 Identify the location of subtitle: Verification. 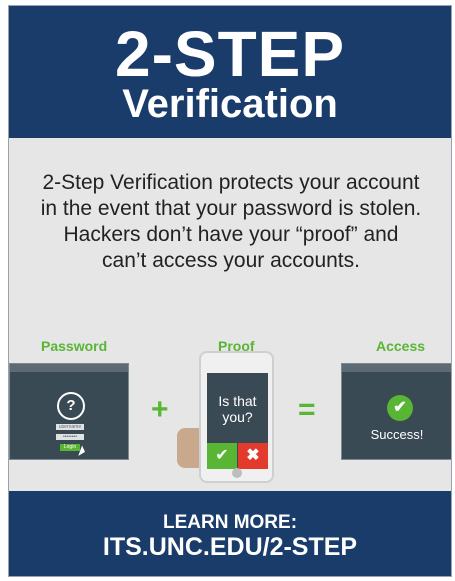
(230, 104).